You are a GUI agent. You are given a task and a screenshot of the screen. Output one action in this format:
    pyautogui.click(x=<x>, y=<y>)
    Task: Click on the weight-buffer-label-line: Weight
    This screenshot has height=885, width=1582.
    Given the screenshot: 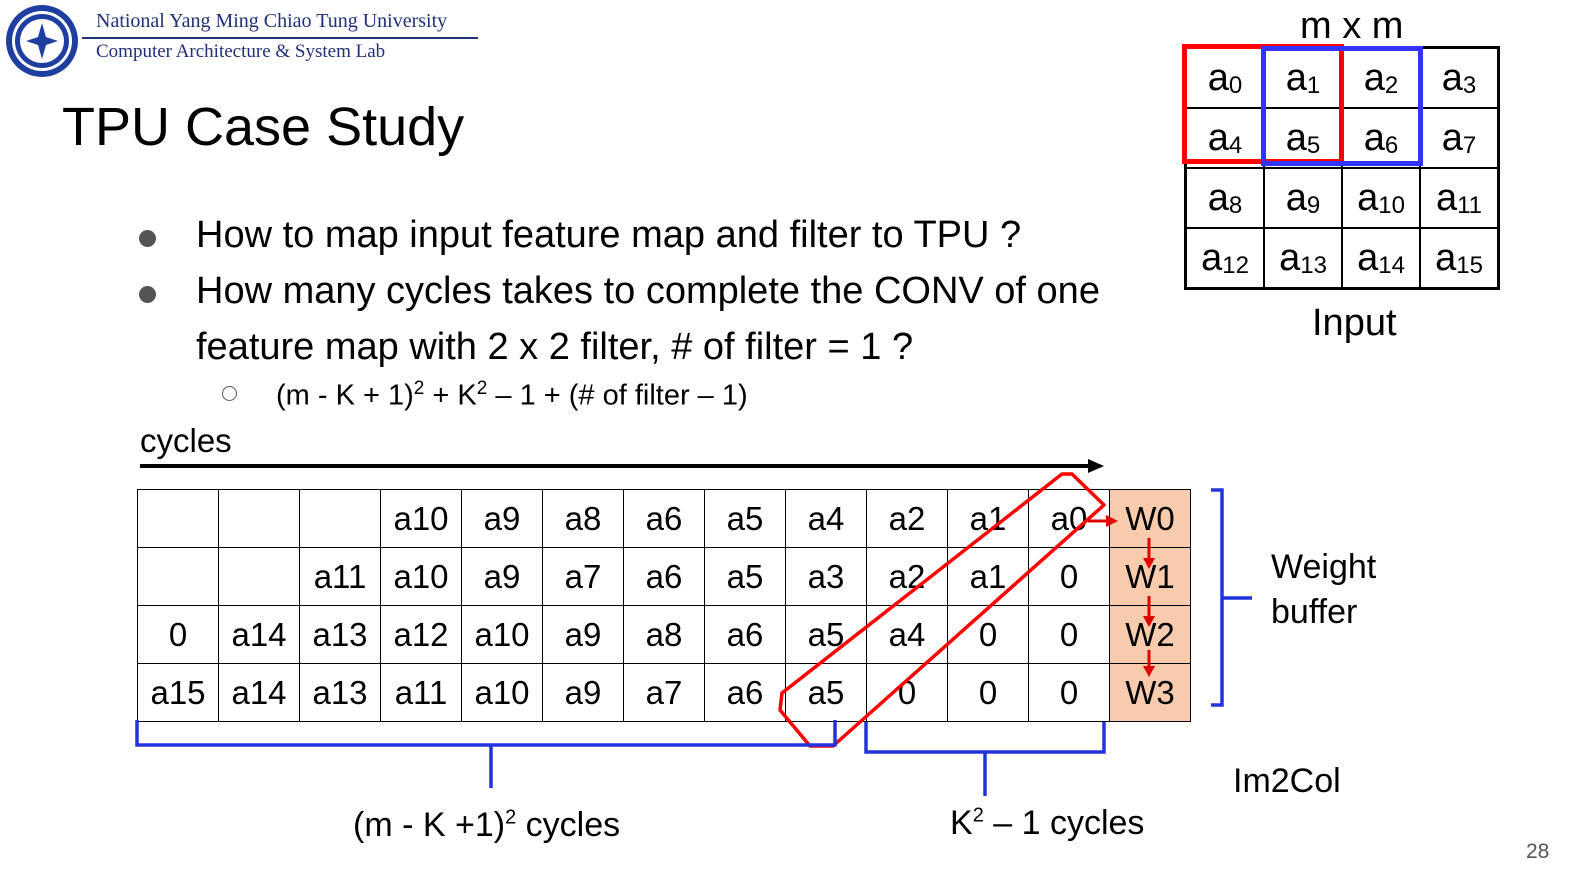 What is the action you would take?
    pyautogui.click(x=1324, y=567)
    